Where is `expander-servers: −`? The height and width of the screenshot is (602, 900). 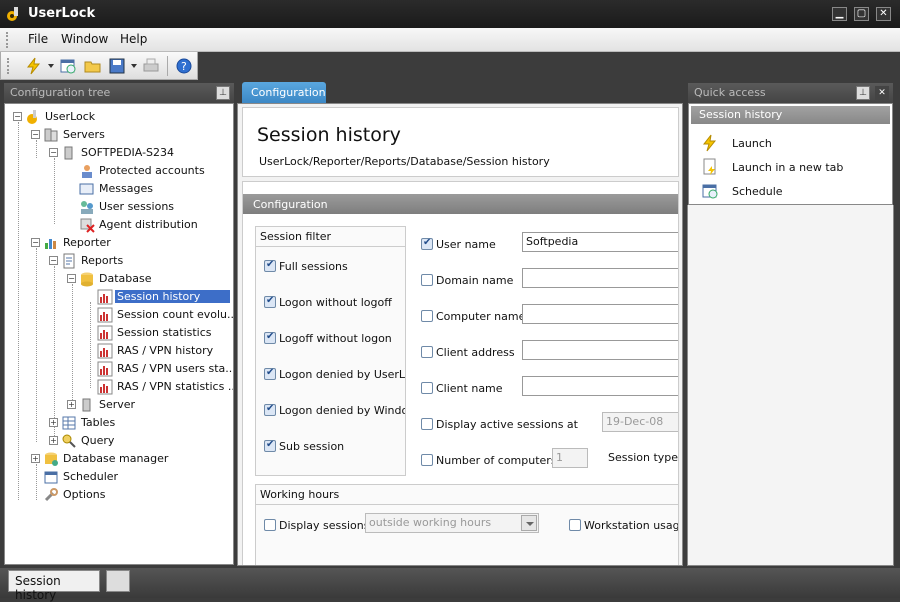
expander-servers: − is located at coordinates (35, 134).